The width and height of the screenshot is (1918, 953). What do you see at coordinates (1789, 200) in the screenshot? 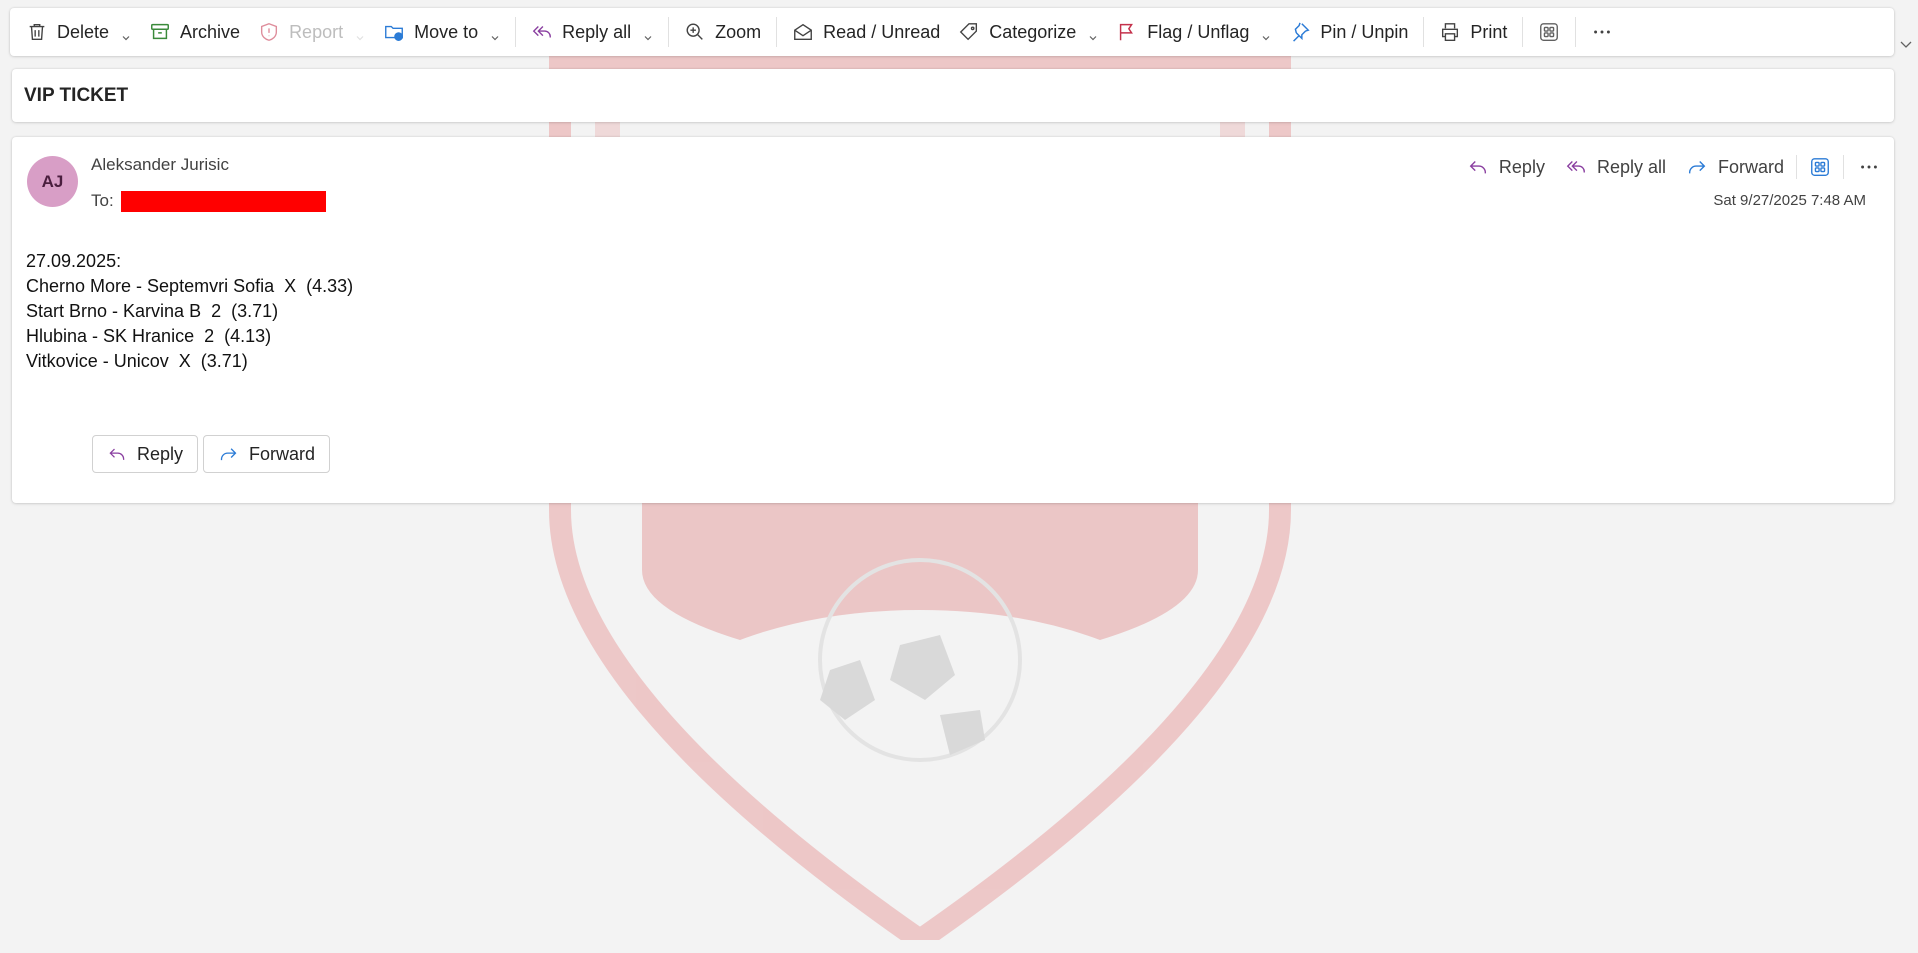
I see `message-timestamp: Sat 9/27/2025 7:48 AM` at bounding box center [1789, 200].